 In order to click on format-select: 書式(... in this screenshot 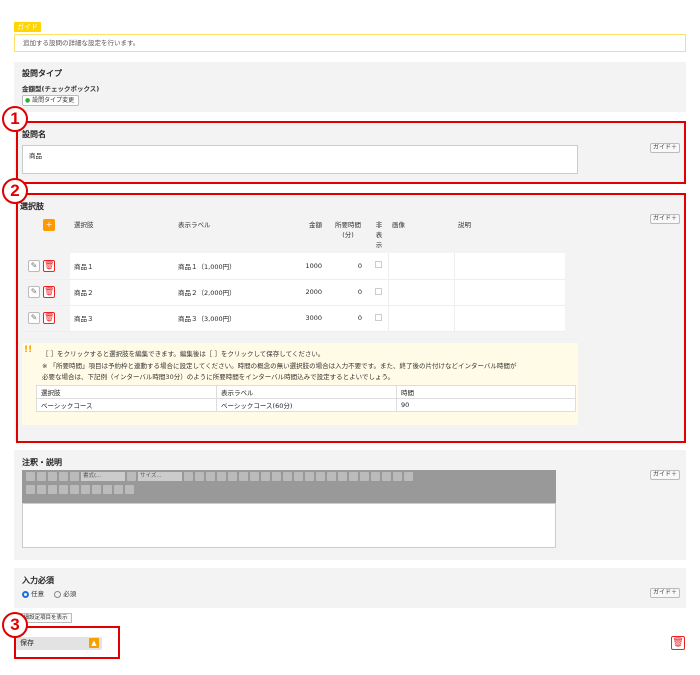, I will do `click(103, 476)`.